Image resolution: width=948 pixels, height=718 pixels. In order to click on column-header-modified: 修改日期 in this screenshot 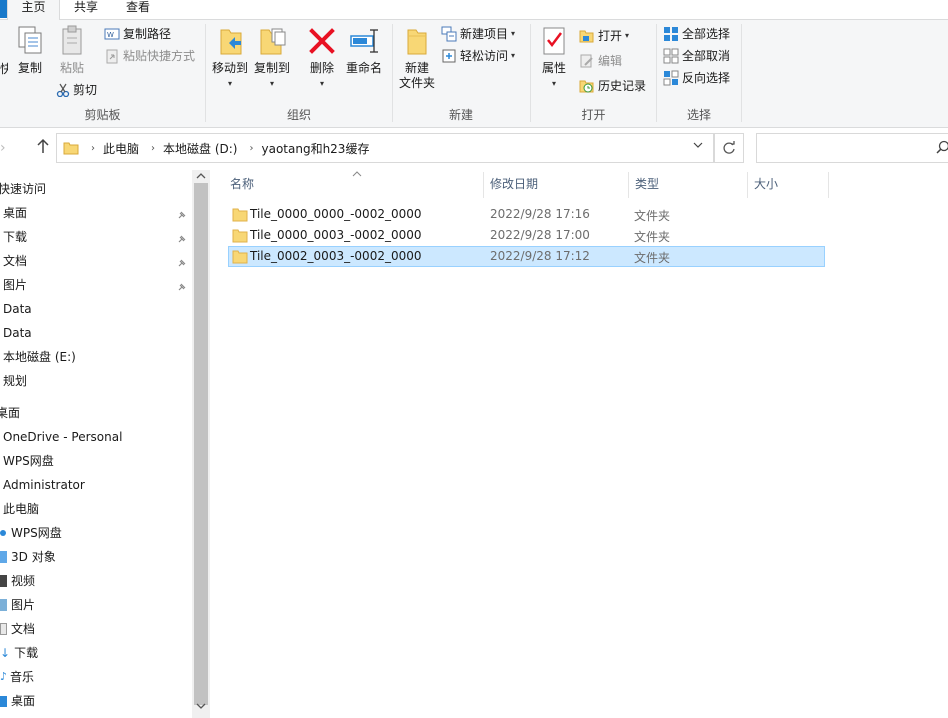, I will do `click(556, 184)`.